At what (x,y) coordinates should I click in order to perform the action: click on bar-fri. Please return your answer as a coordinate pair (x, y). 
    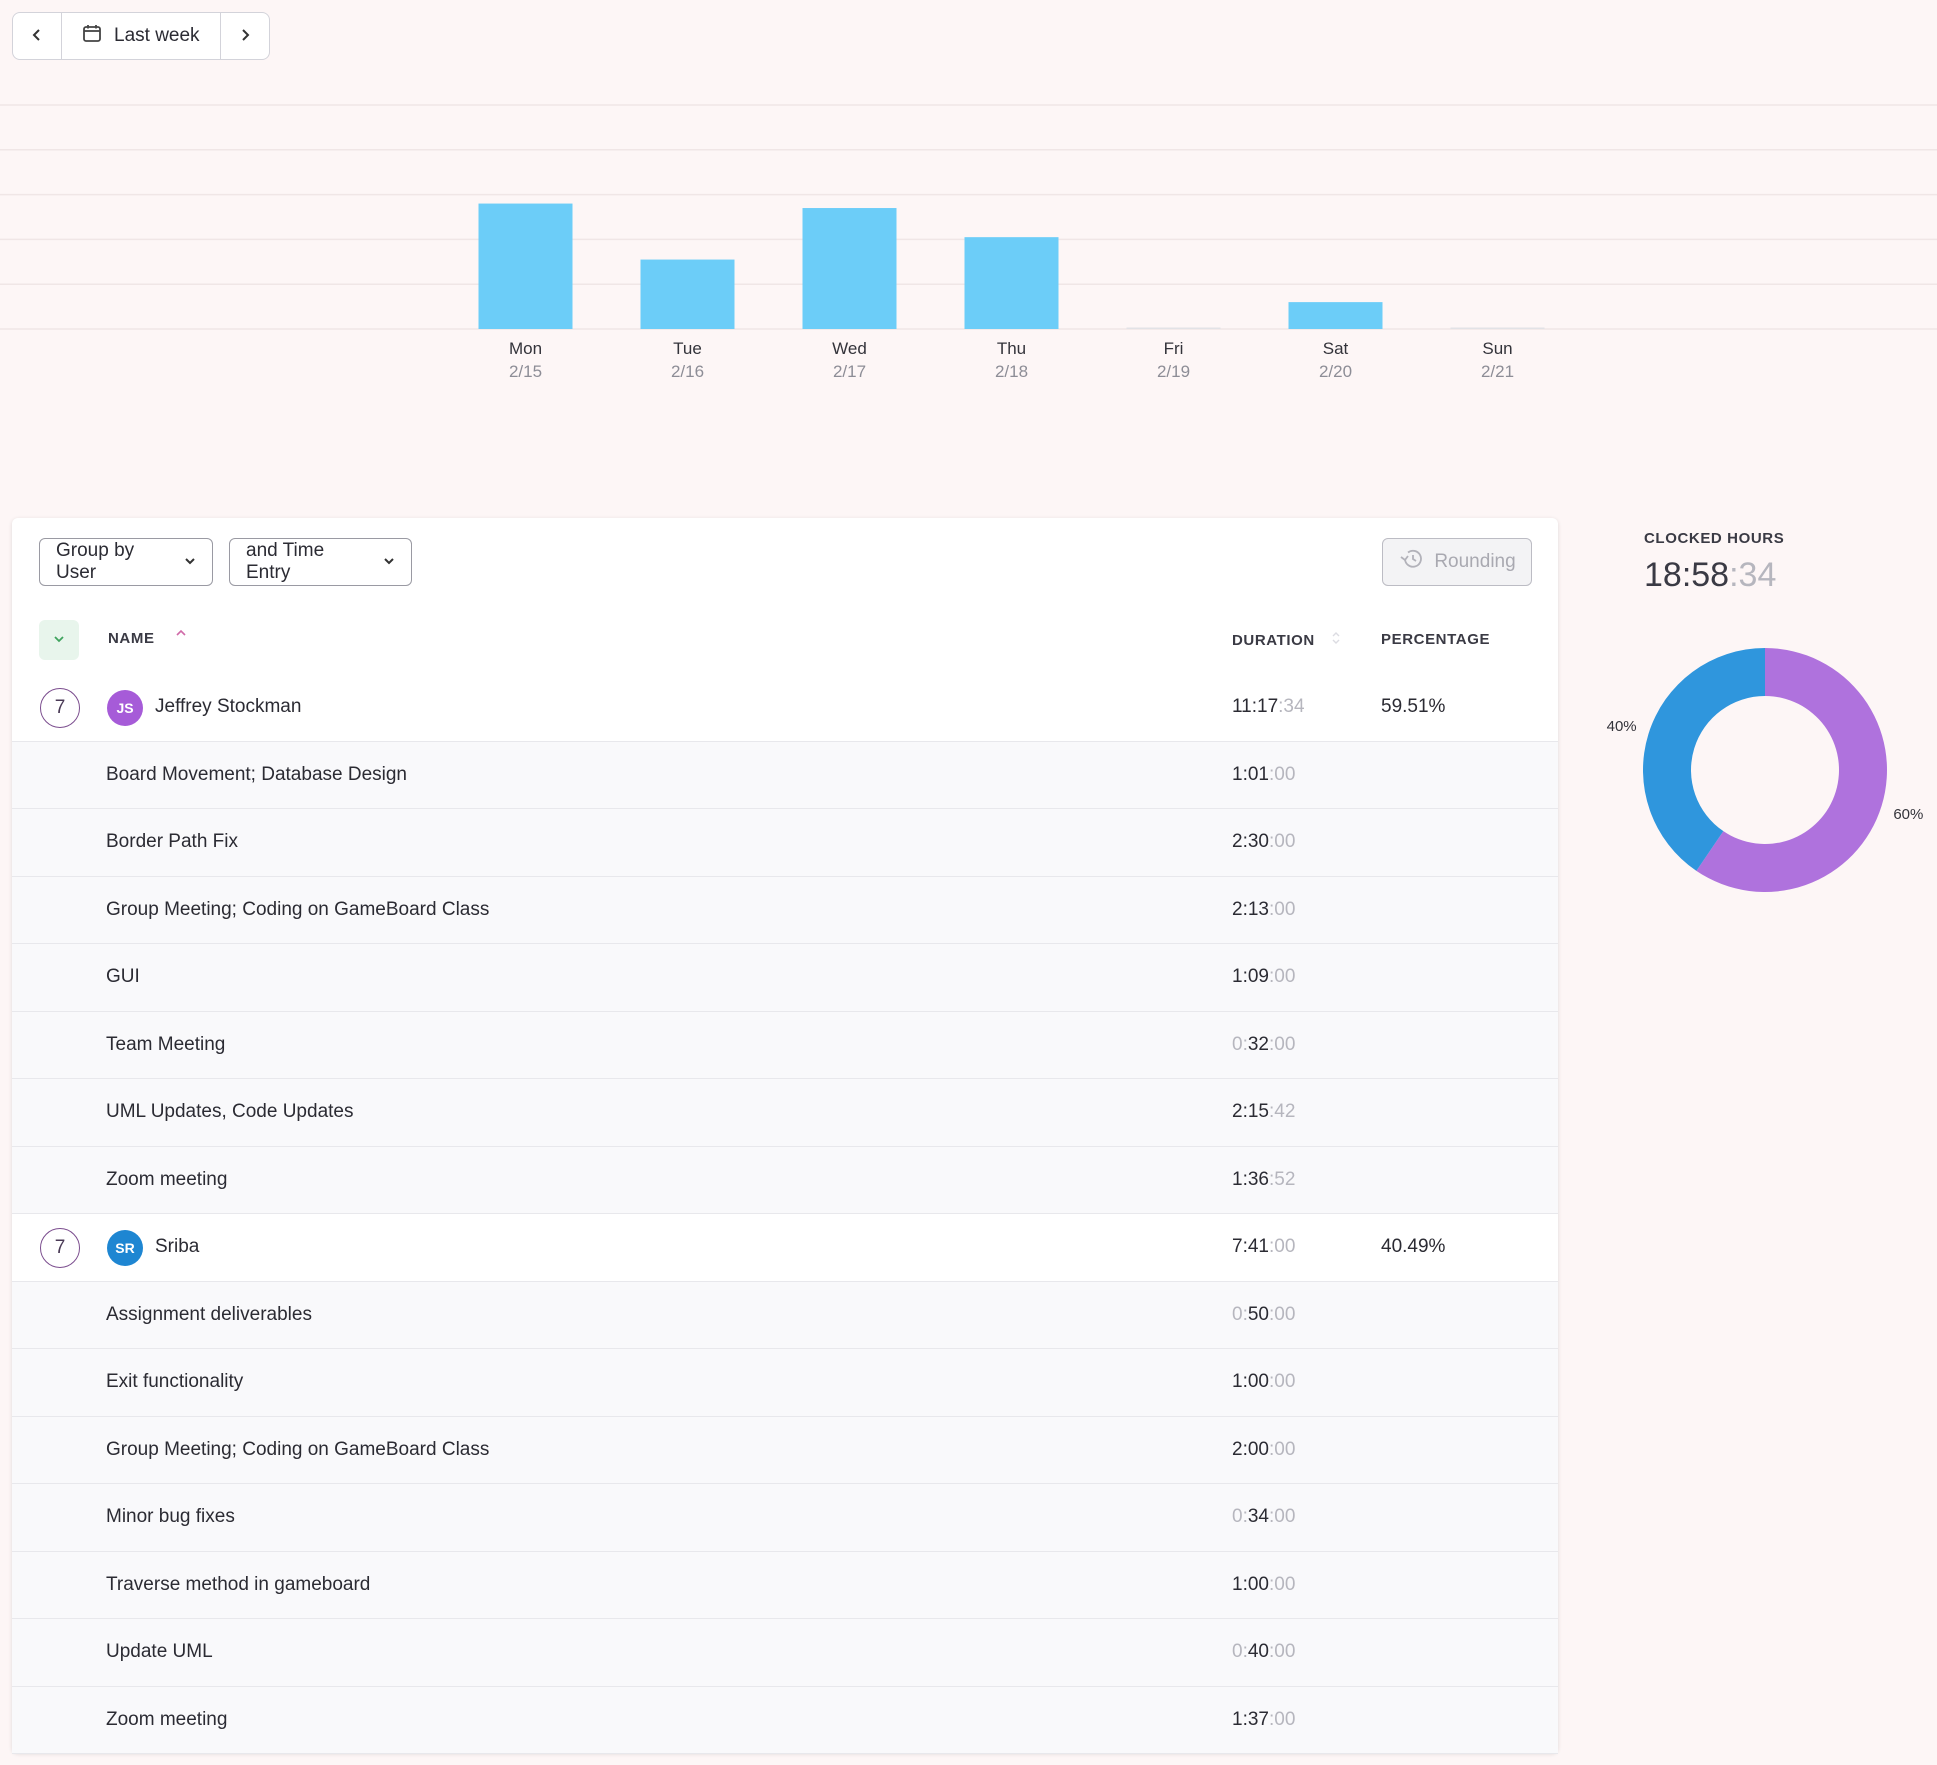
    Looking at the image, I should click on (1173, 328).